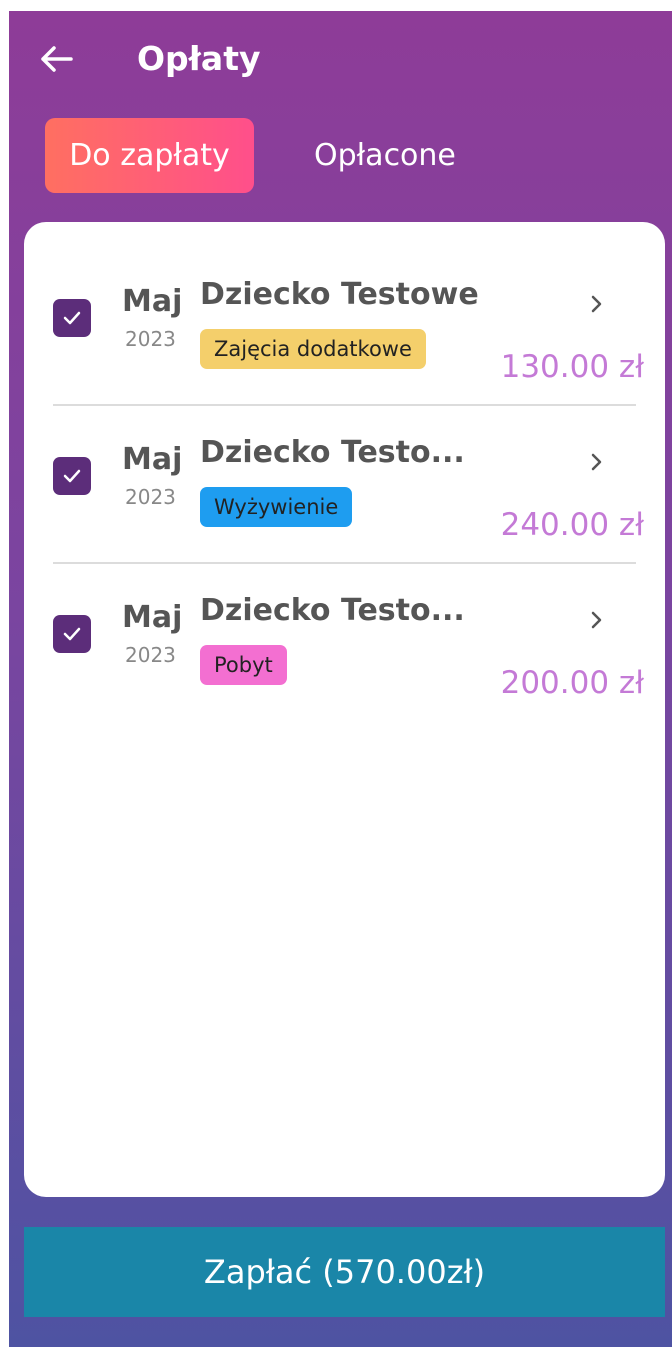  What do you see at coordinates (572, 367) in the screenshot?
I see `payment-amount: 130.00 zł` at bounding box center [572, 367].